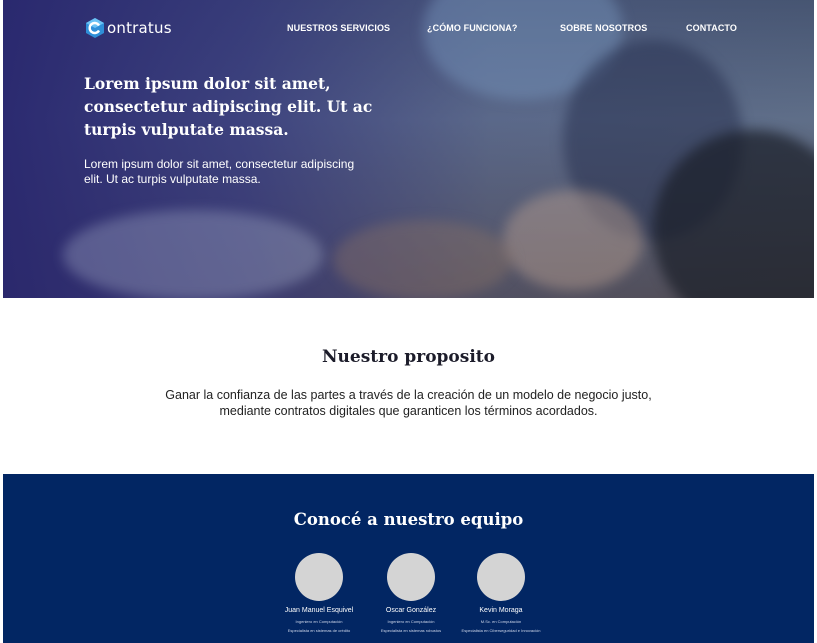 The width and height of the screenshot is (817, 643). What do you see at coordinates (139, 28) in the screenshot?
I see `brand-name: ontratus` at bounding box center [139, 28].